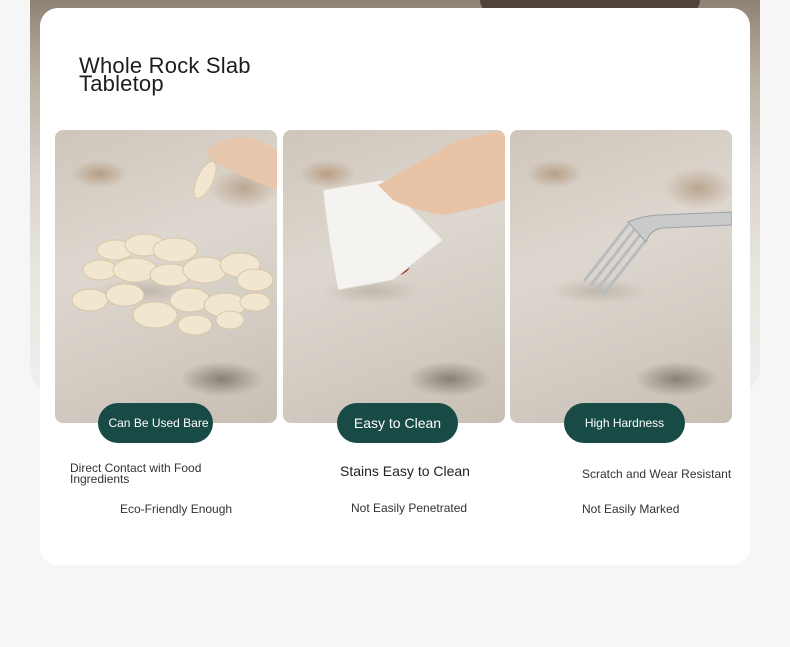 This screenshot has height=647, width=790. I want to click on chips-icon, so click(174, 236).